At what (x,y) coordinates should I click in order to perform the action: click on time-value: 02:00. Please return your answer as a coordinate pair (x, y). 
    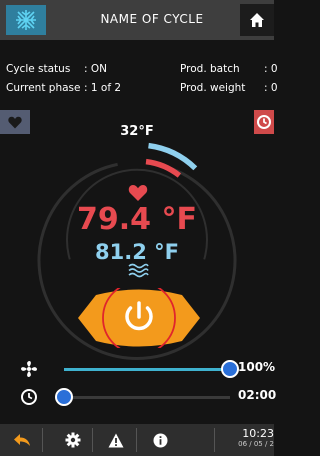
    Looking at the image, I should click on (257, 395).